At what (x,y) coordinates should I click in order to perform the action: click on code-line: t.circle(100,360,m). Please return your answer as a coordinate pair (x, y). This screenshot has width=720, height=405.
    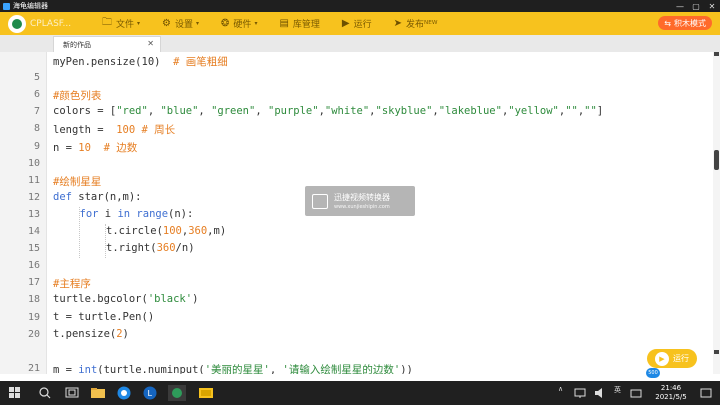
    Looking at the image, I should click on (166, 231).